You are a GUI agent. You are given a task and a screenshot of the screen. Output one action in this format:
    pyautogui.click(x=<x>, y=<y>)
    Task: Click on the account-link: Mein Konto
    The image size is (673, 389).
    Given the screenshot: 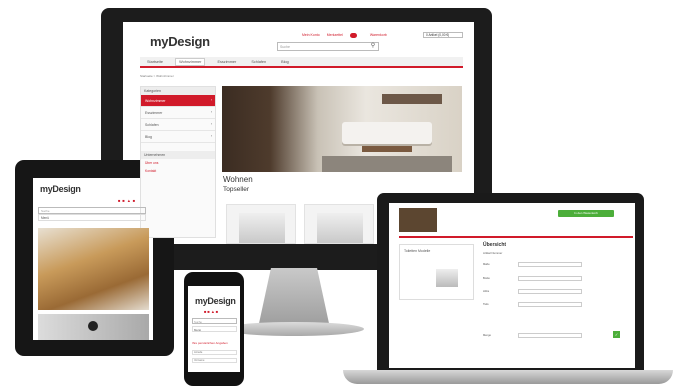 What is the action you would take?
    pyautogui.click(x=311, y=35)
    